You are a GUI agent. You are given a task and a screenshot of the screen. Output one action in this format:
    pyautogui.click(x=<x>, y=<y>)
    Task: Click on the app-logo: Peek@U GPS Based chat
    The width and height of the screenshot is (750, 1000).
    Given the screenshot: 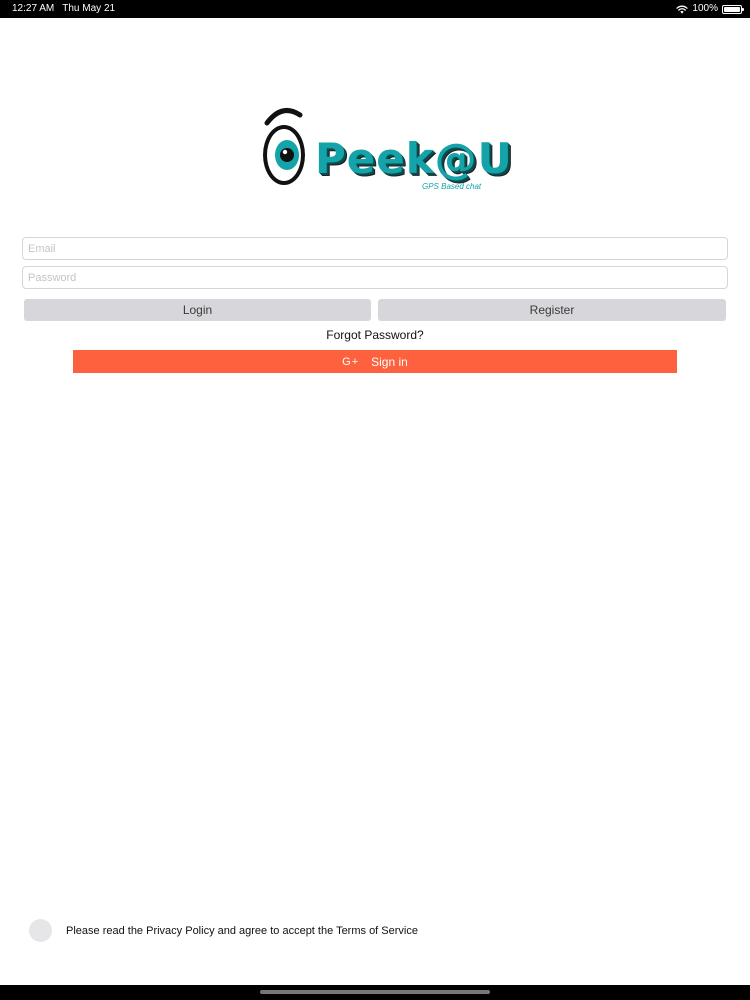 What is the action you would take?
    pyautogui.click(x=386, y=152)
    